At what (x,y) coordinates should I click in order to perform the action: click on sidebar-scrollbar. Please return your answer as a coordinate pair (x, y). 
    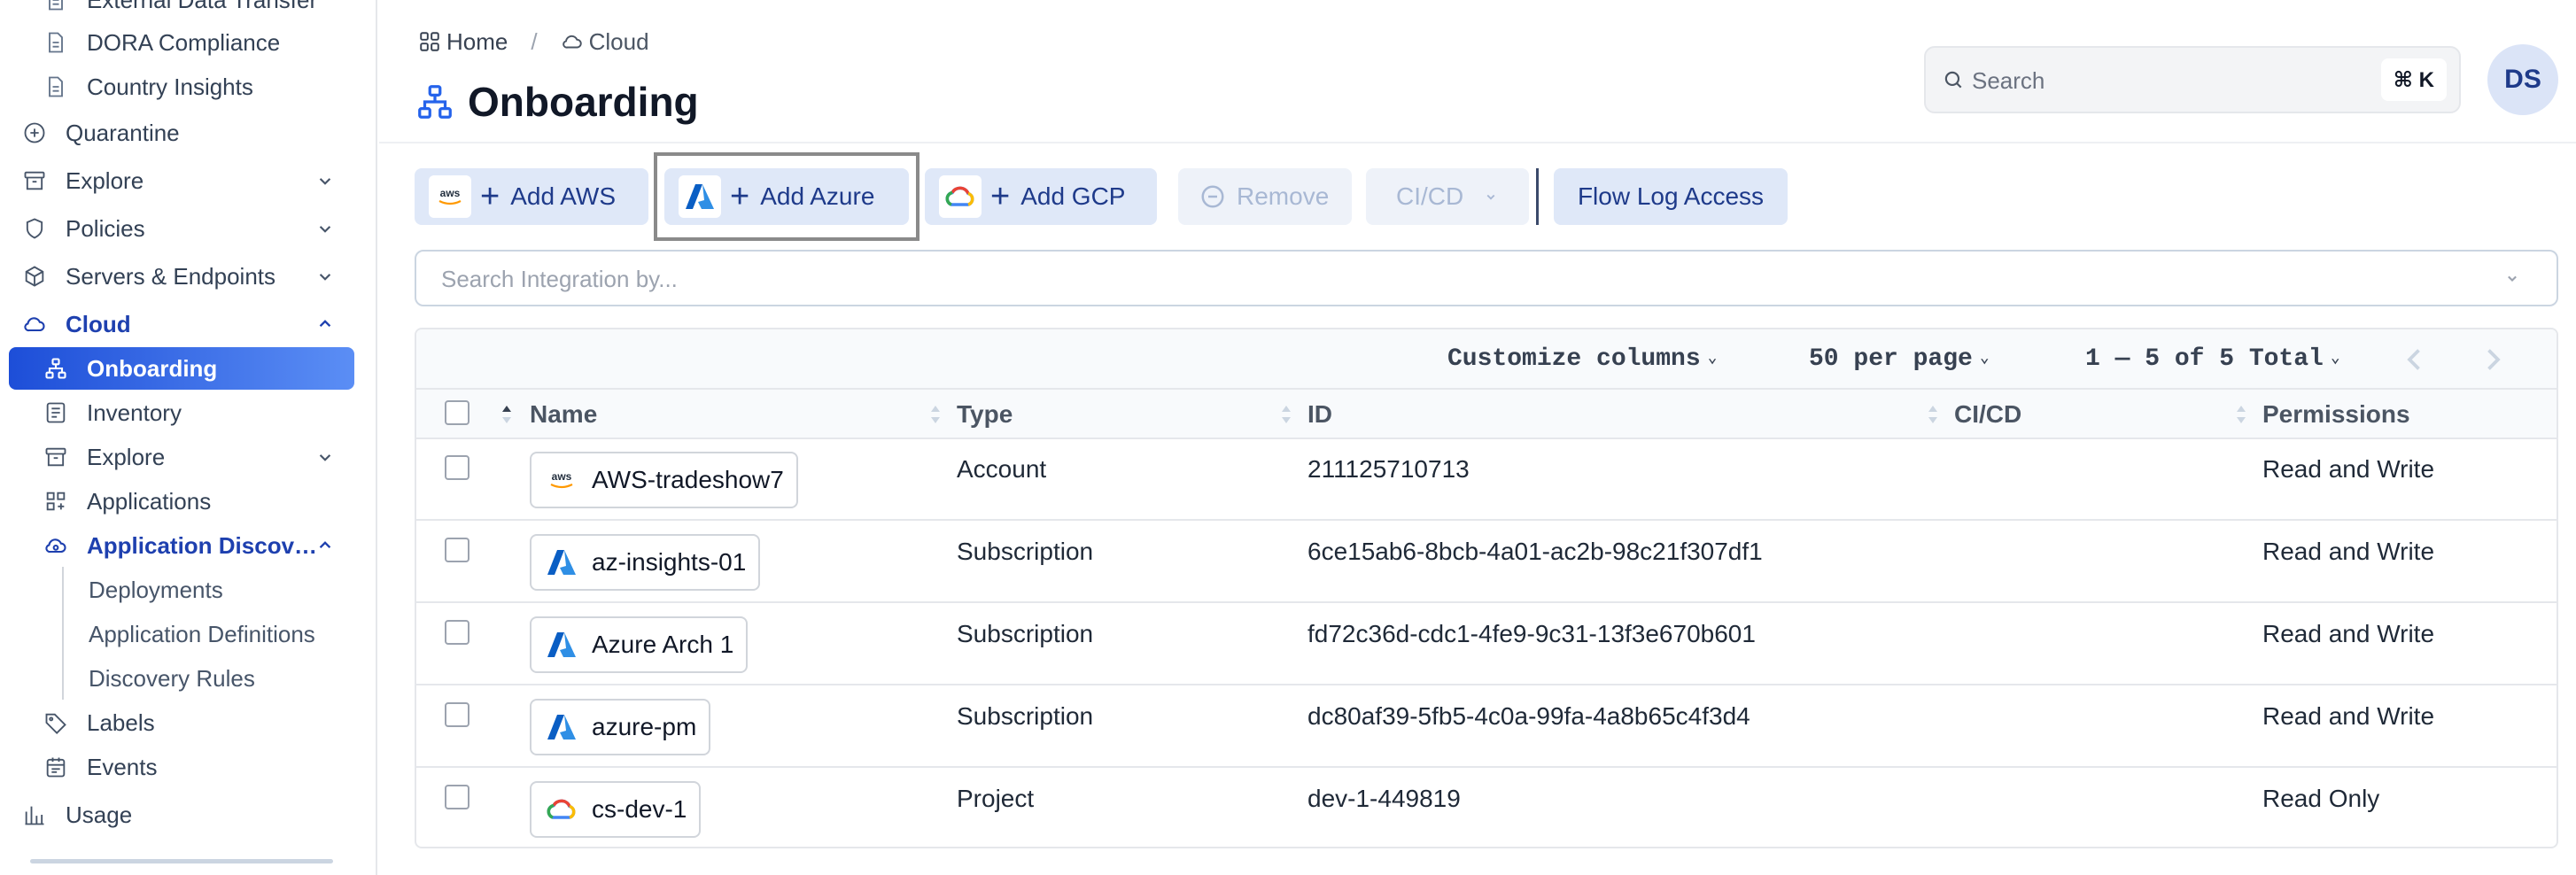
    Looking at the image, I should click on (181, 861).